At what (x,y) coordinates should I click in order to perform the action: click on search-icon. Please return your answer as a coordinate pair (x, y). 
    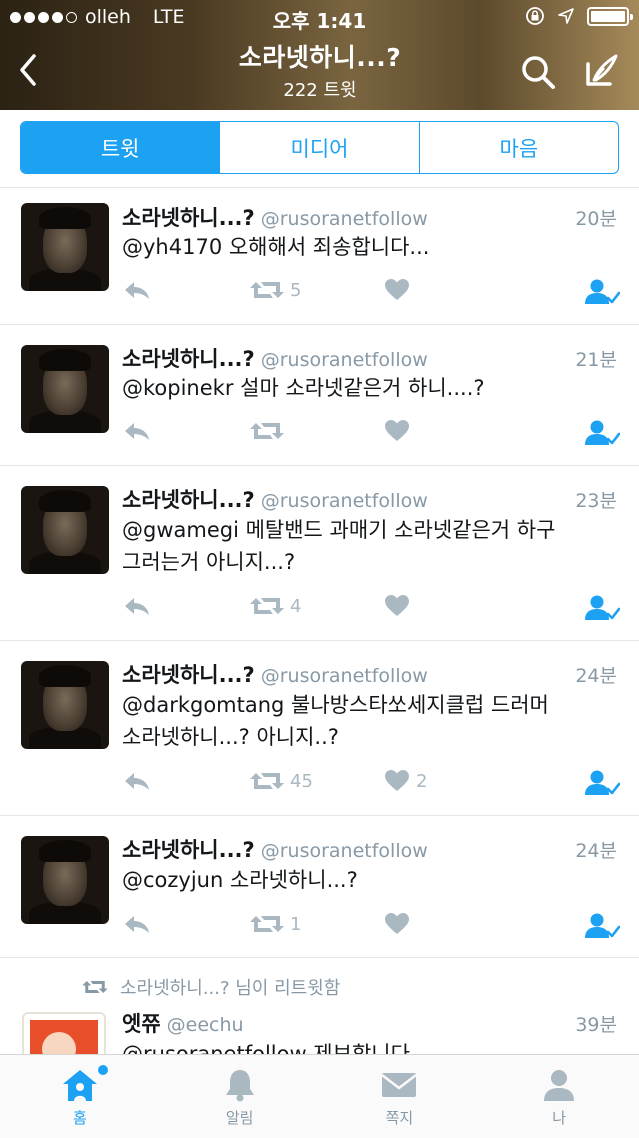
    Looking at the image, I should click on (538, 72).